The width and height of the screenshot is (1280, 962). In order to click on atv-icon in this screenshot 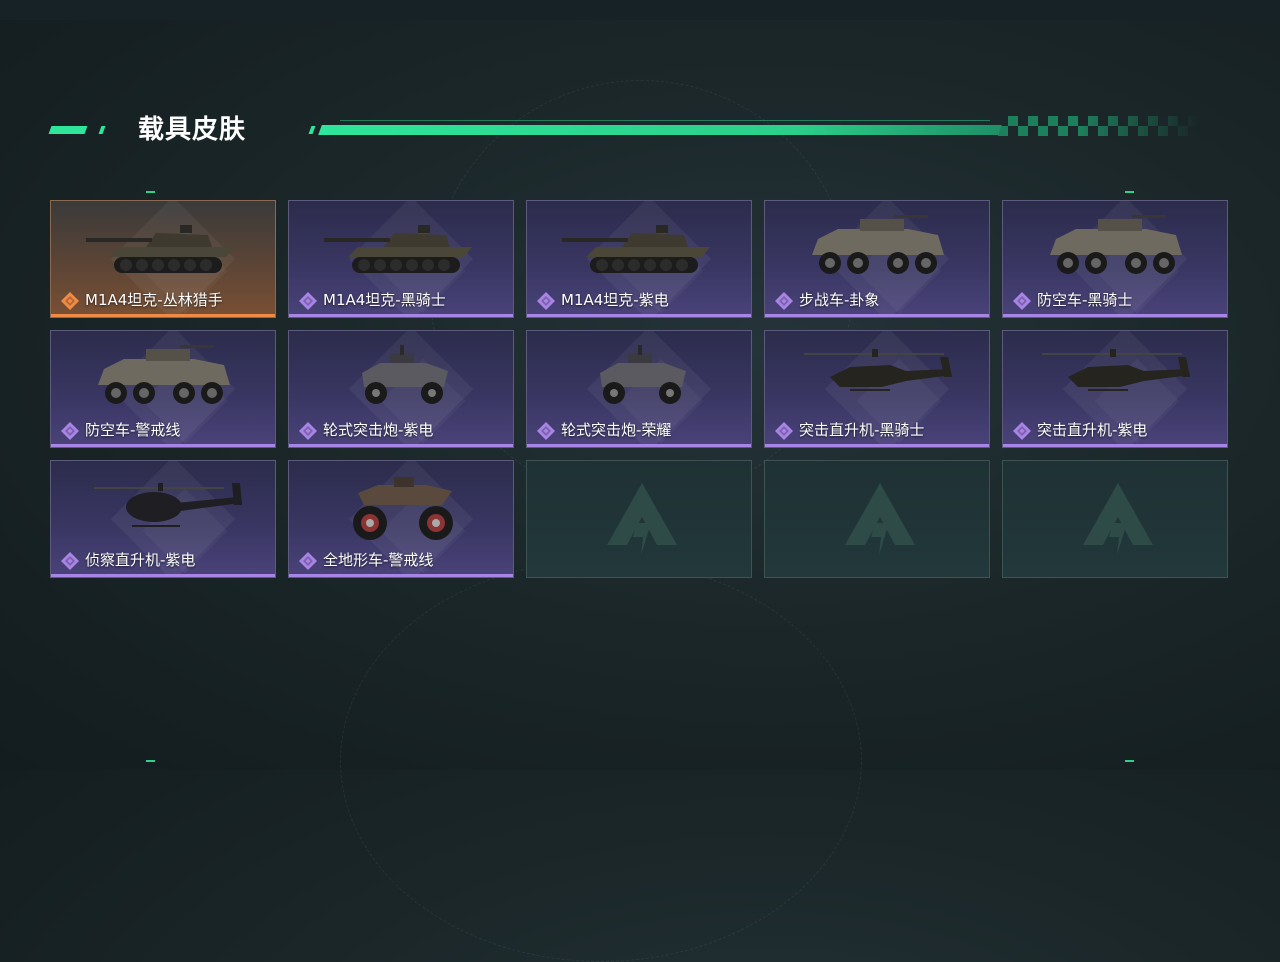, I will do `click(401, 507)`.